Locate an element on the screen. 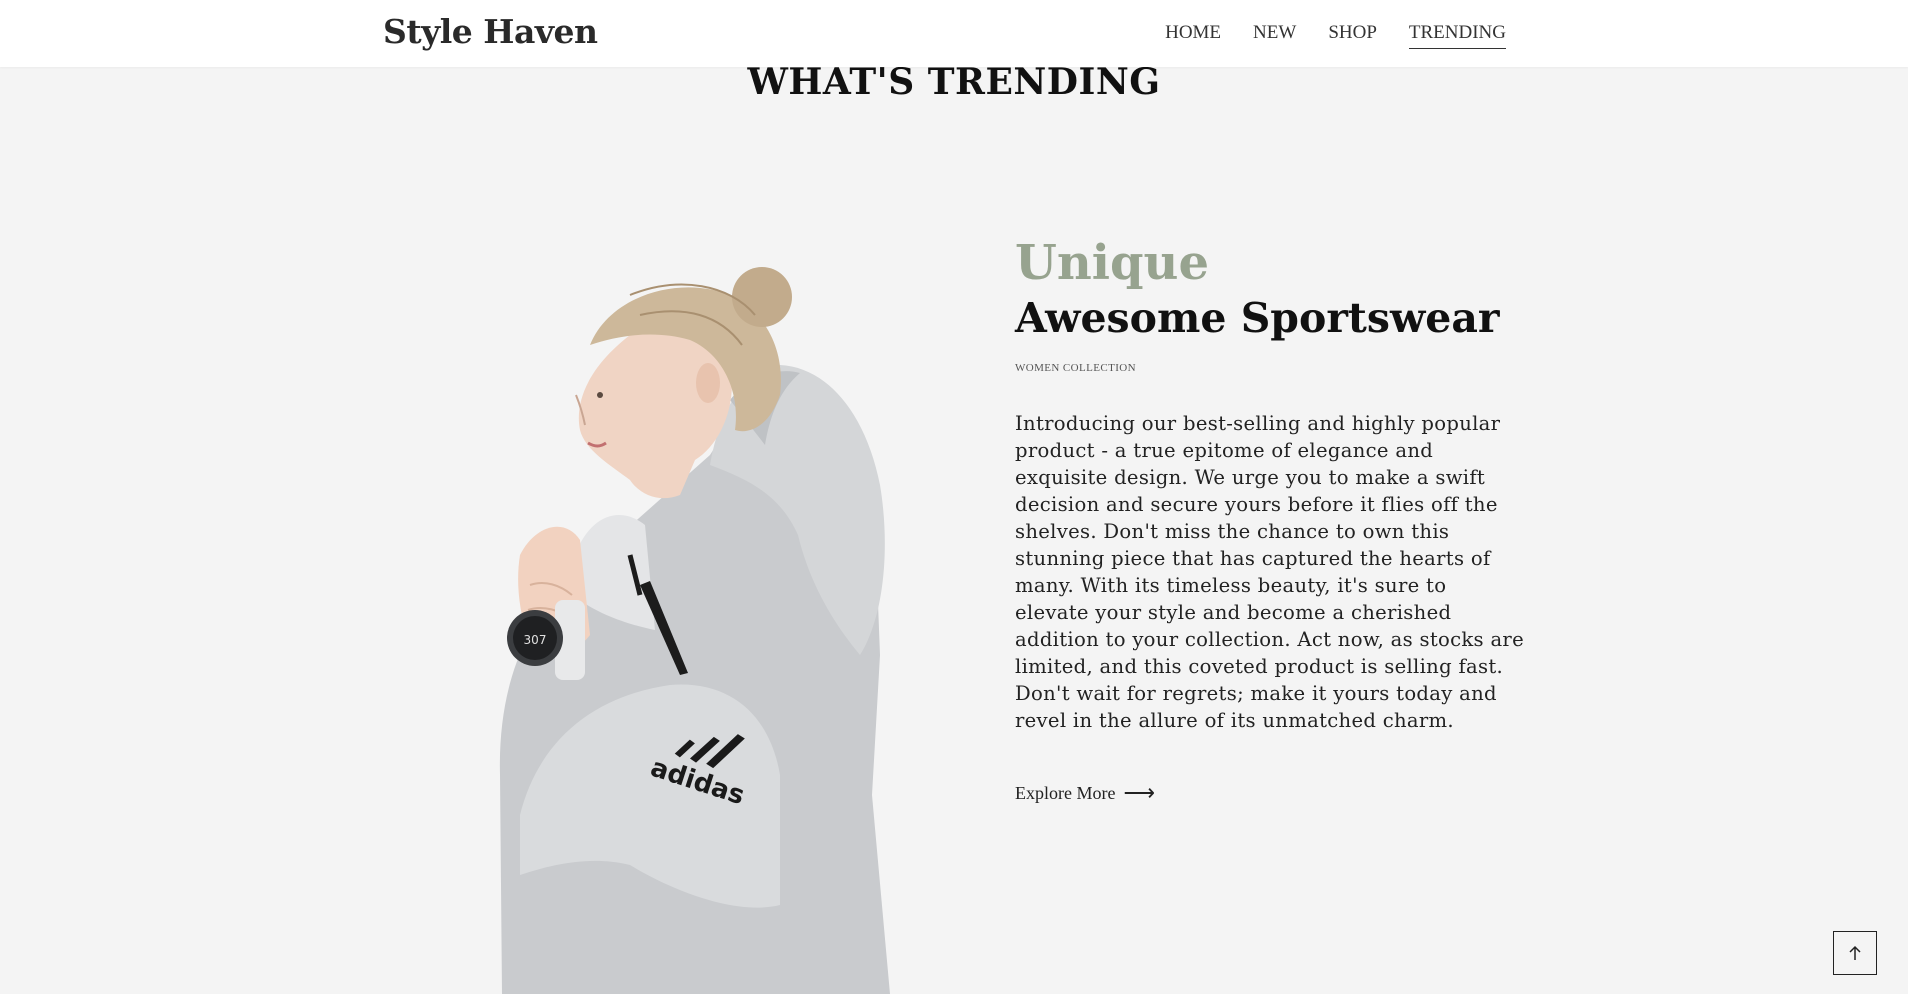 The width and height of the screenshot is (1908, 994). explore-more-link: Explore More ⟶ is located at coordinates (1085, 793).